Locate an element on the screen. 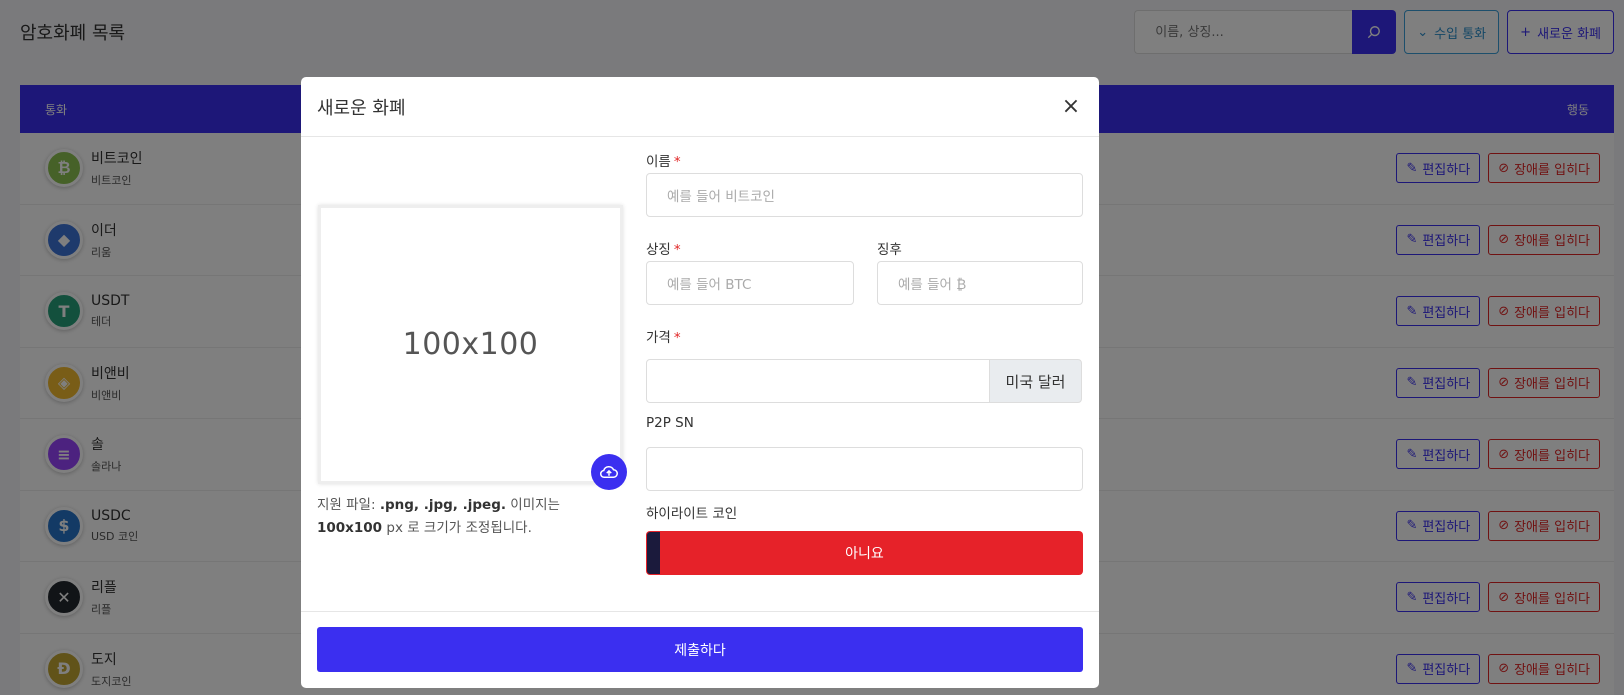 This screenshot has width=1624, height=695. symbol-input: 예를 들어 BTC is located at coordinates (750, 283).